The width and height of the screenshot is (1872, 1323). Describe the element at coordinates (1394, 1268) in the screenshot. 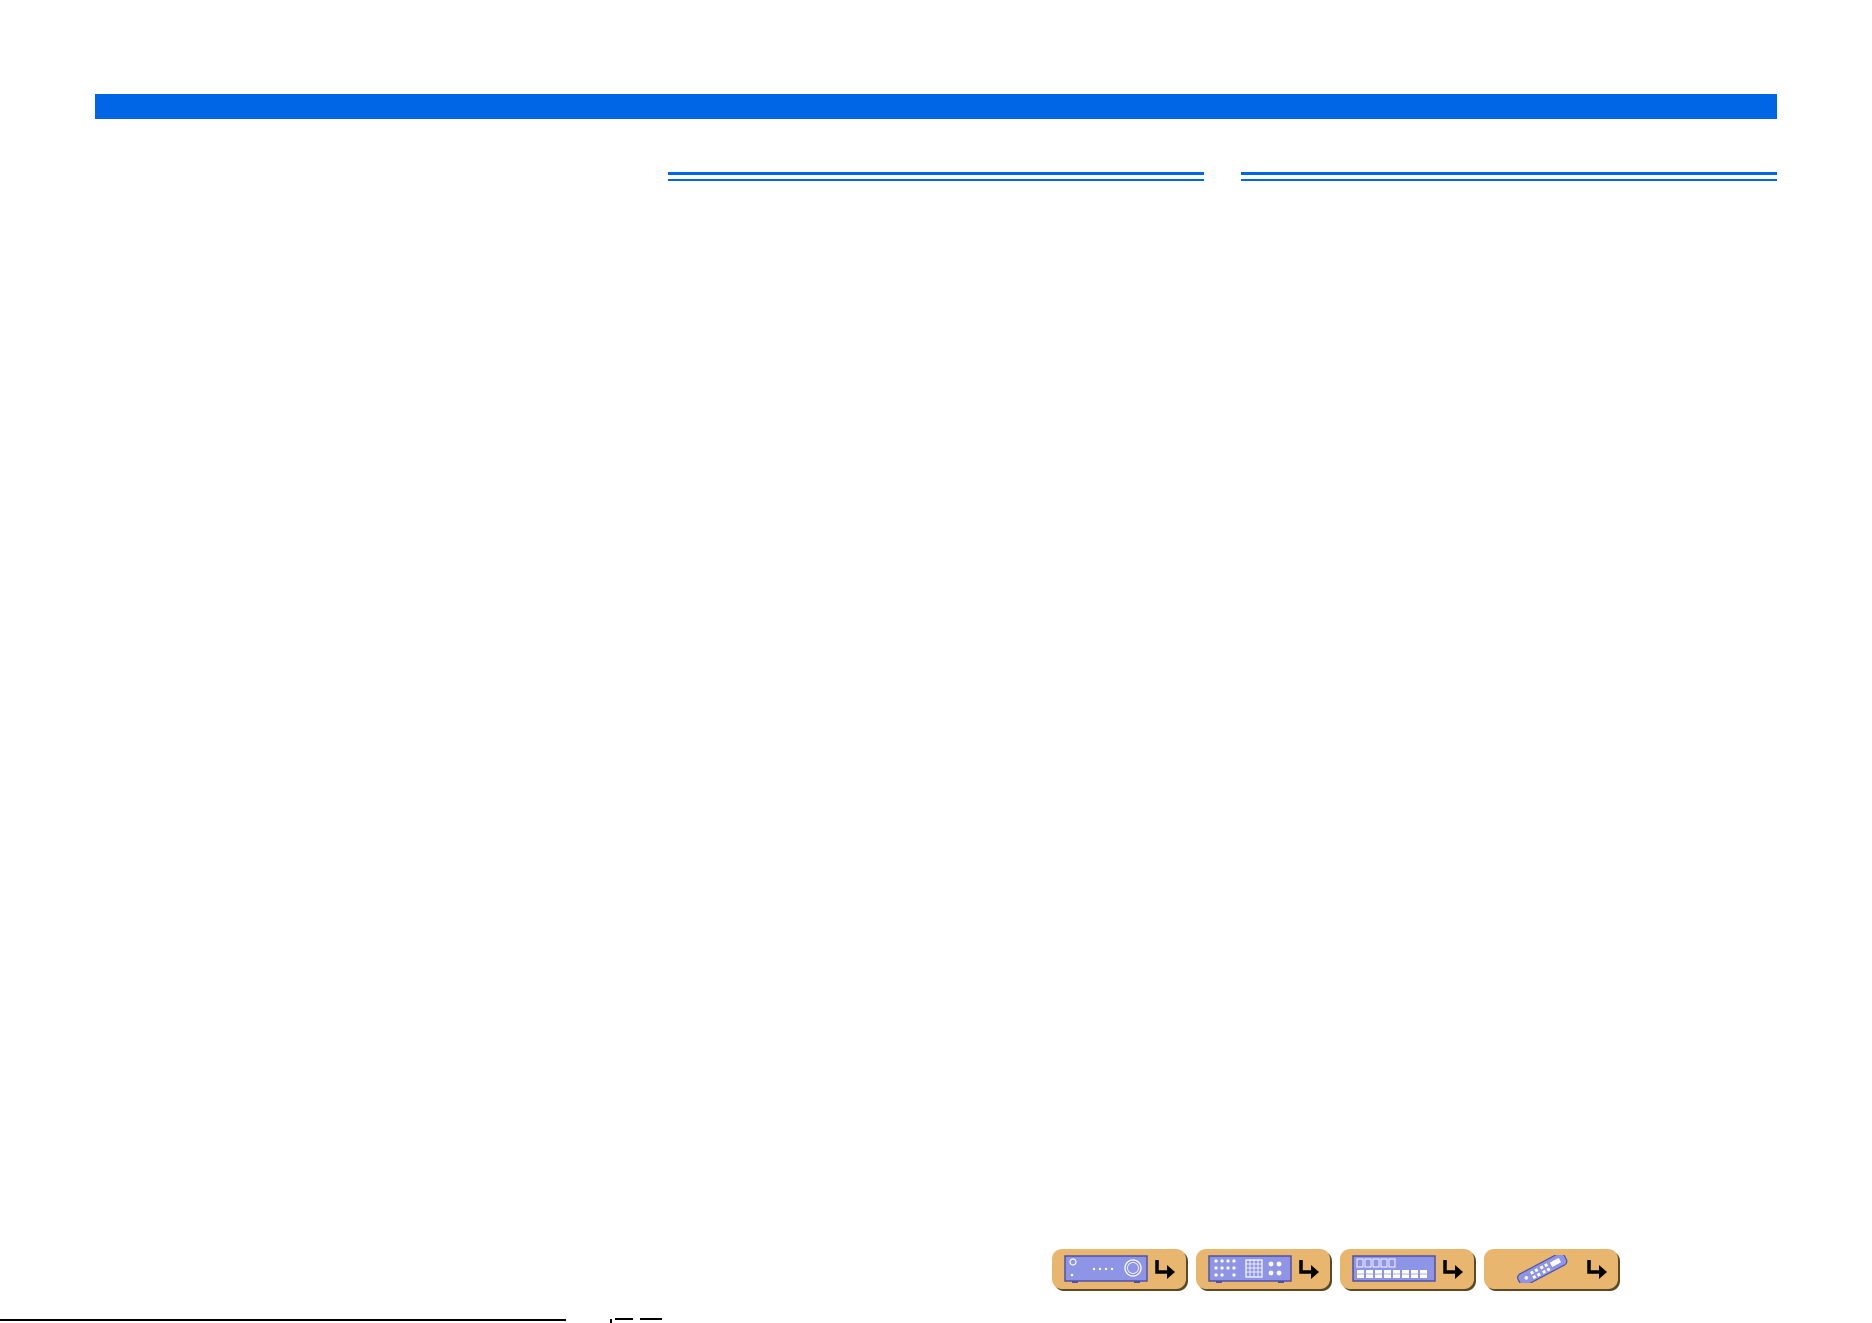

I see `front-display-icon` at that location.